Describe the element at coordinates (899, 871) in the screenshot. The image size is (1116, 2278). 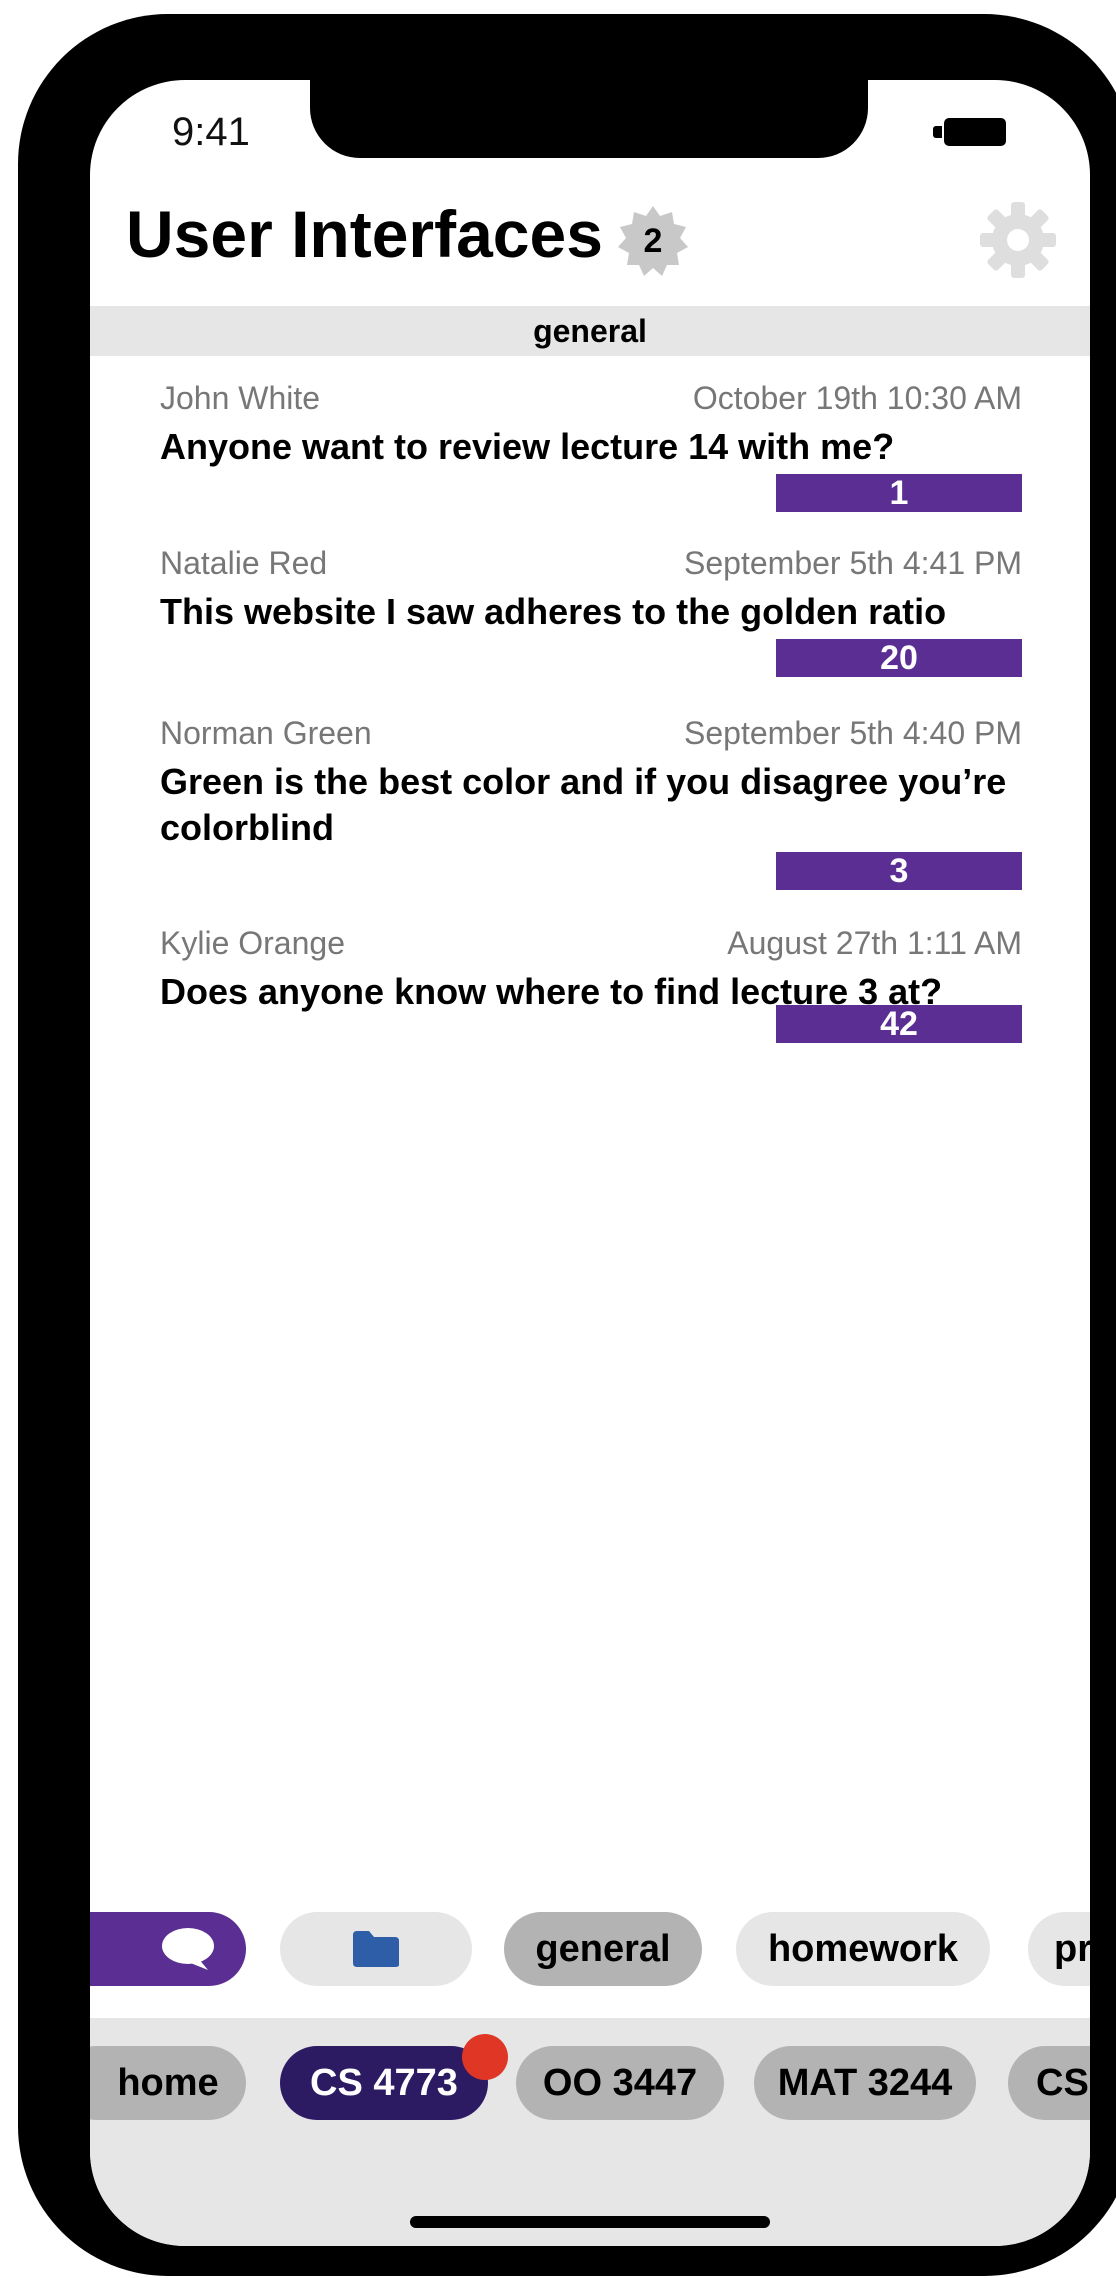
I see `post-reply-count: 3` at that location.